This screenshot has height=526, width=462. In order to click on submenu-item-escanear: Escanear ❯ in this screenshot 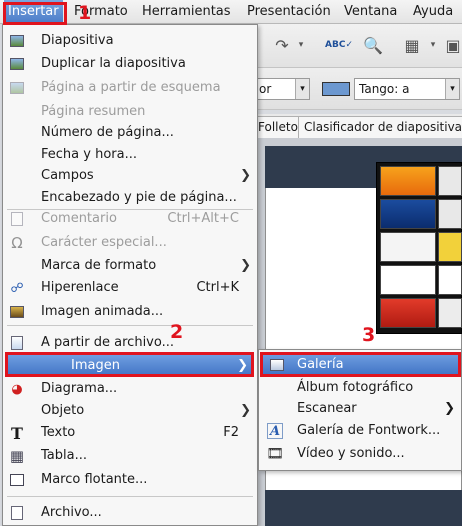, I will do `click(360, 409)`.